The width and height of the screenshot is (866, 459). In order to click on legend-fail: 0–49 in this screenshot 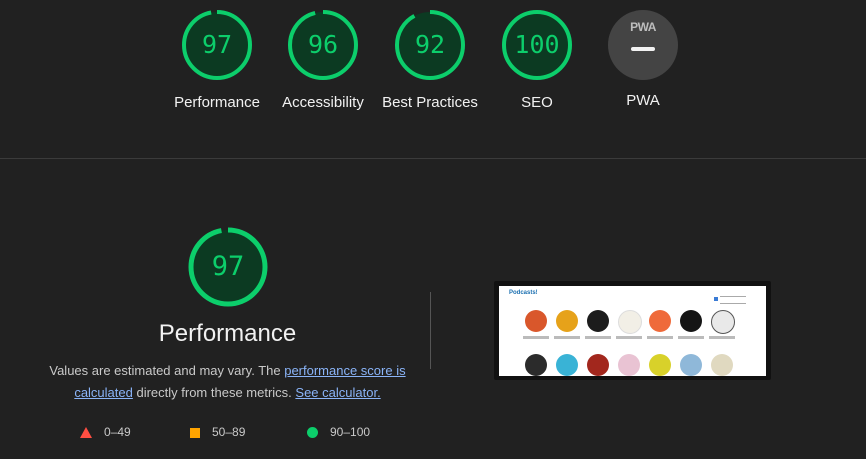, I will do `click(105, 432)`.